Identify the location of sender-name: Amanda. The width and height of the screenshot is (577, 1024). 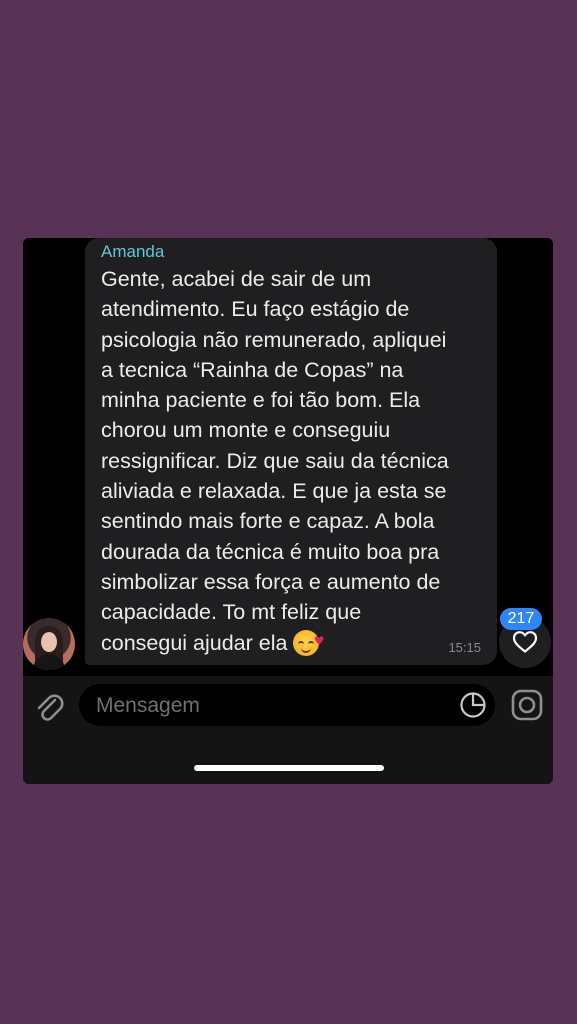
(132, 252).